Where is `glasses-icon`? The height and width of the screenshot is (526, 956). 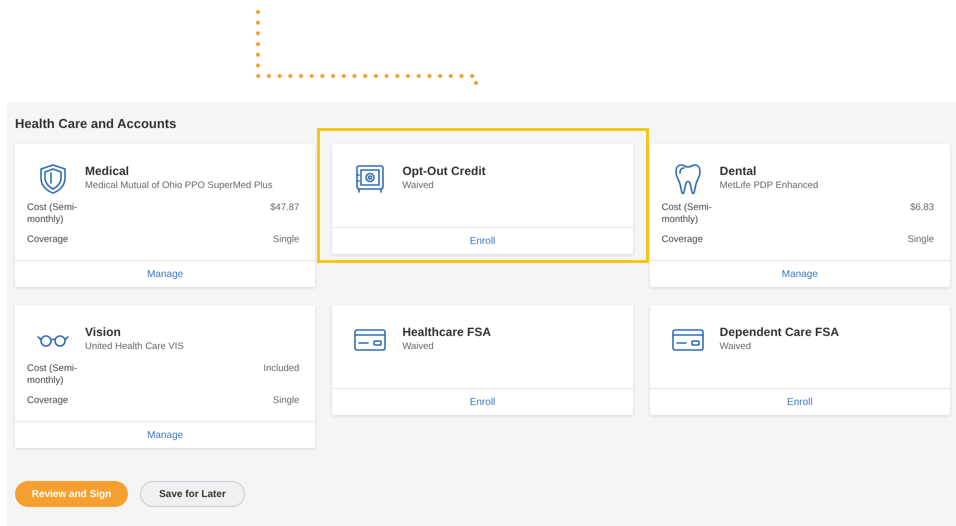
glasses-icon is located at coordinates (53, 340).